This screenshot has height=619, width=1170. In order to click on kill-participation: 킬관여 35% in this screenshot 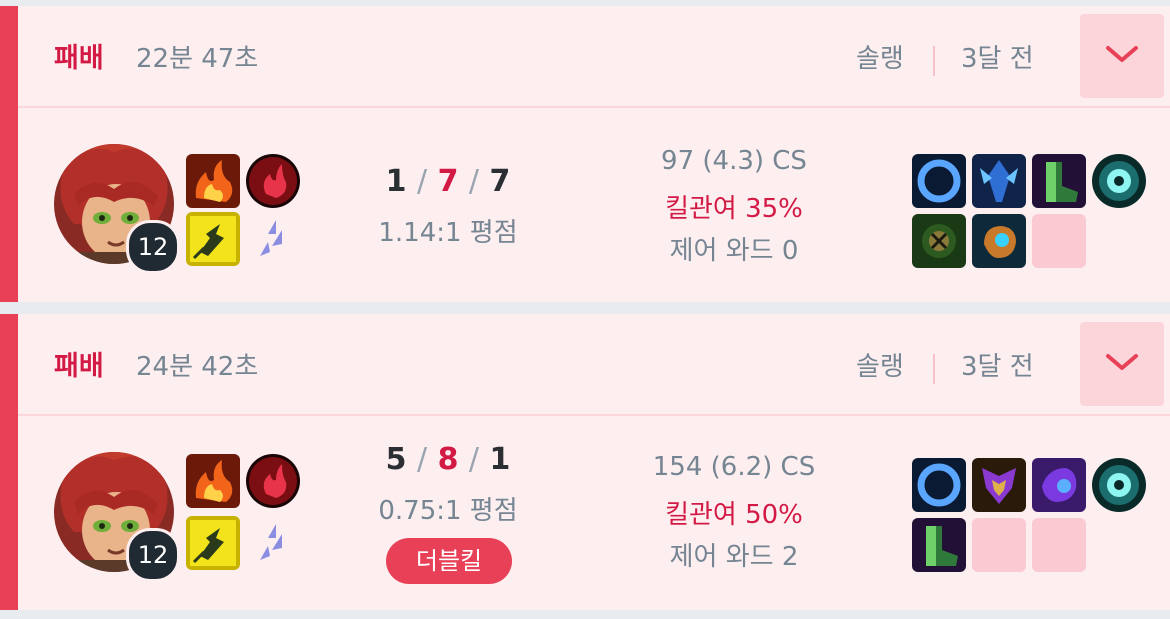, I will do `click(734, 209)`.